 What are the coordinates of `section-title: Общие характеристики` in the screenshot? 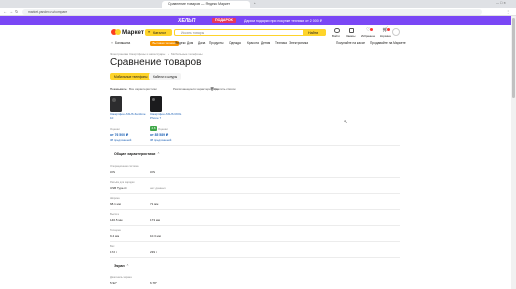 It's located at (134, 154).